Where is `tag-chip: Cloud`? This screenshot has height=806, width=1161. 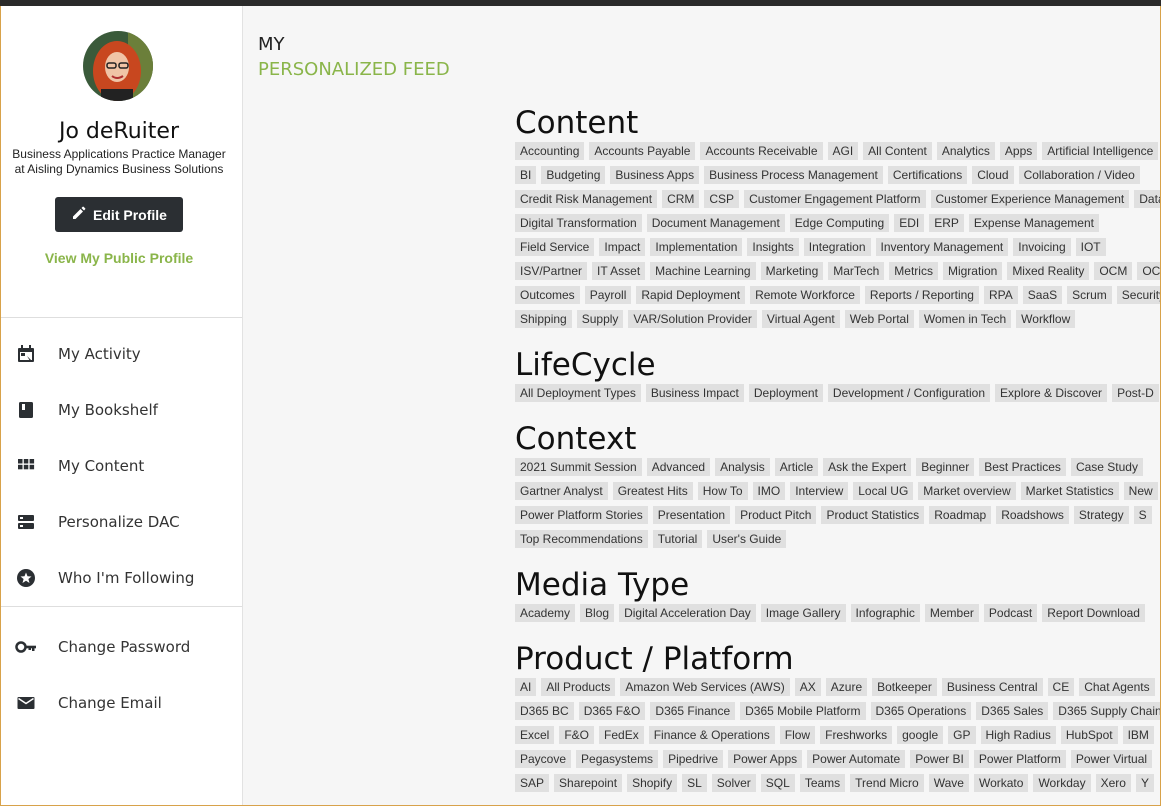
tag-chip: Cloud is located at coordinates (993, 175).